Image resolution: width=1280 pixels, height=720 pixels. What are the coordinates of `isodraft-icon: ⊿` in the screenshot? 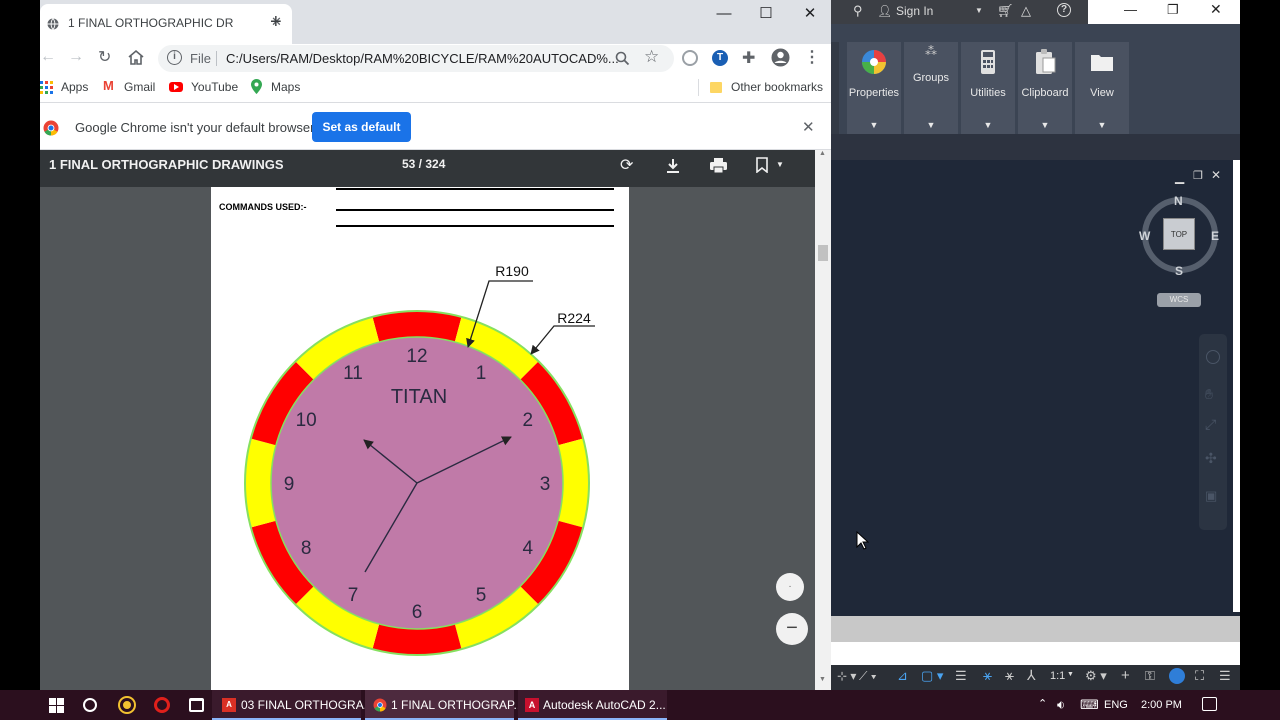 It's located at (902, 676).